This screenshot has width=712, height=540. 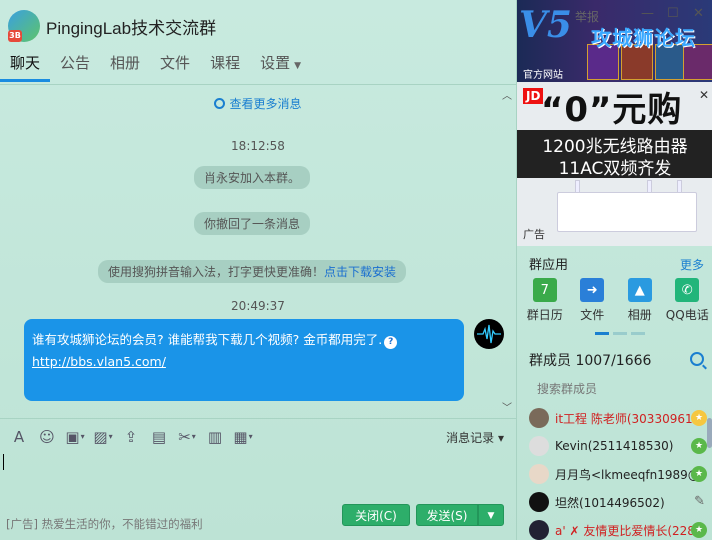 I want to click on ad-text: 使用搜狗拼音输入法，打字更快更准确！, so click(x=216, y=272).